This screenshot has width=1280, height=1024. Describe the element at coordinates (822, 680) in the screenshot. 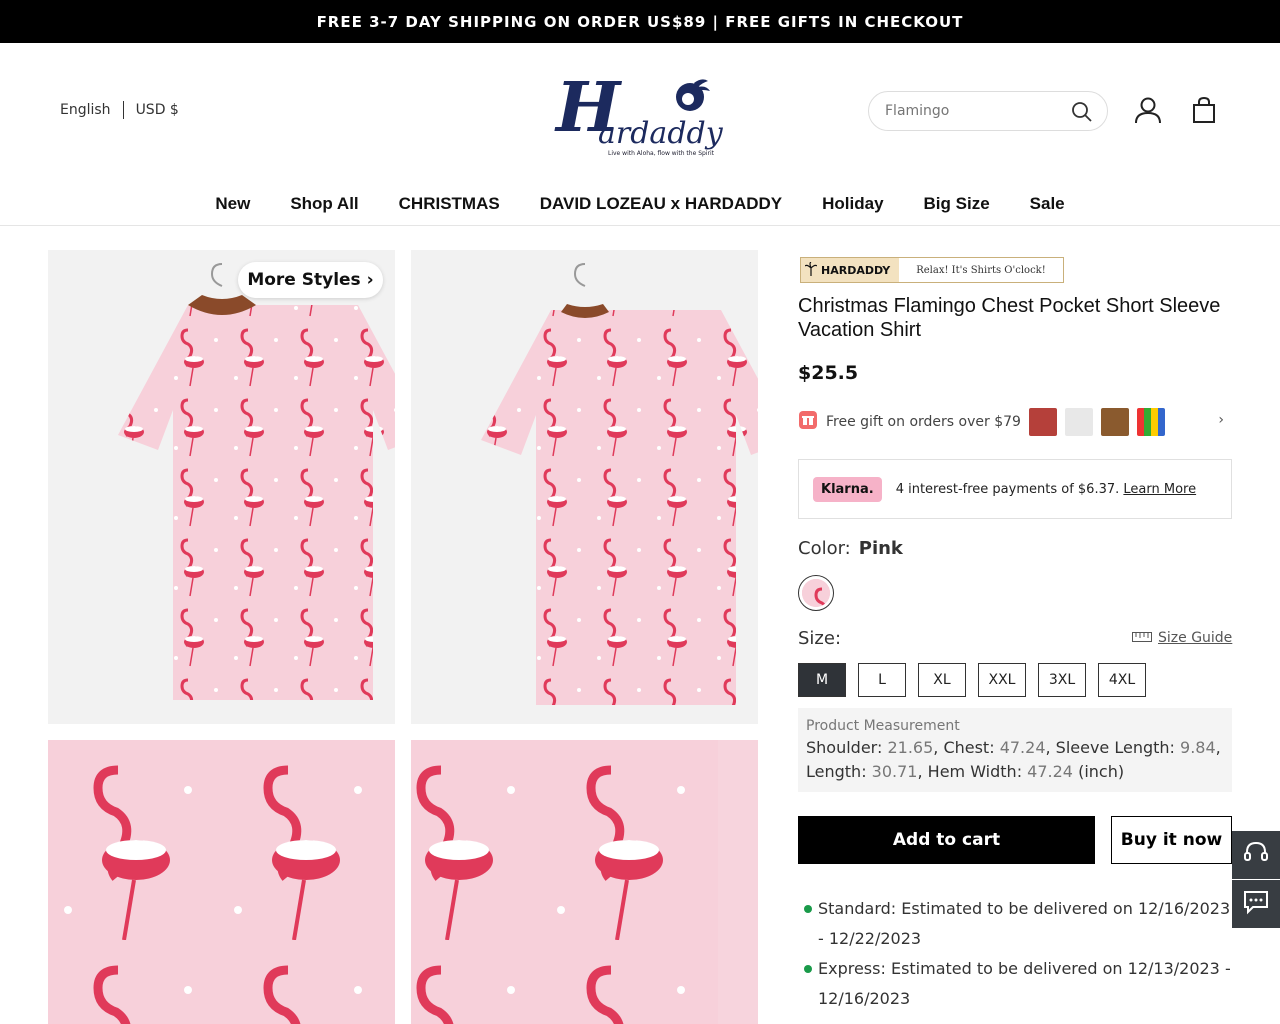

I see `size-option-m: M` at that location.